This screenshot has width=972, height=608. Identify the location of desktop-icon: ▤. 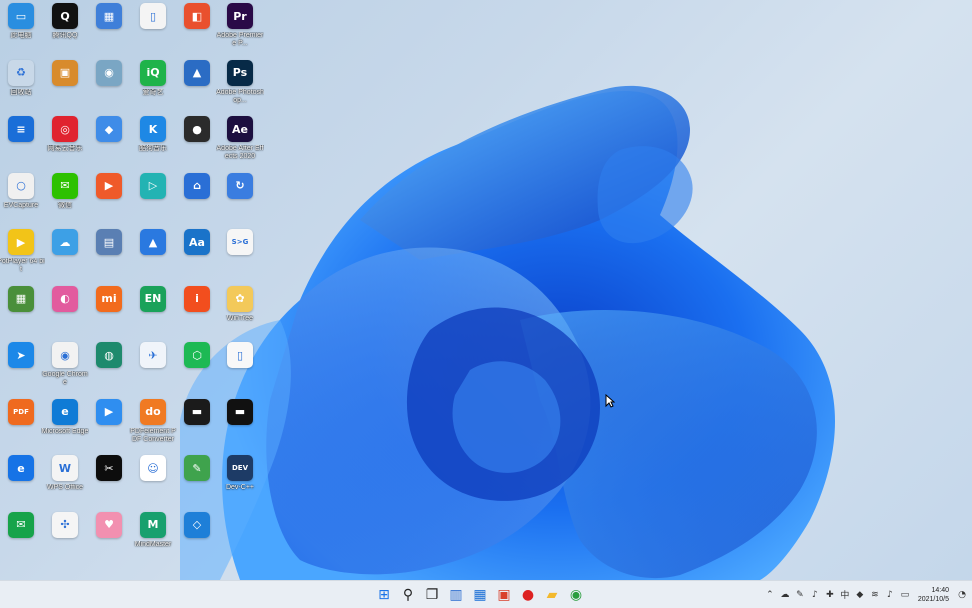
(109, 255).